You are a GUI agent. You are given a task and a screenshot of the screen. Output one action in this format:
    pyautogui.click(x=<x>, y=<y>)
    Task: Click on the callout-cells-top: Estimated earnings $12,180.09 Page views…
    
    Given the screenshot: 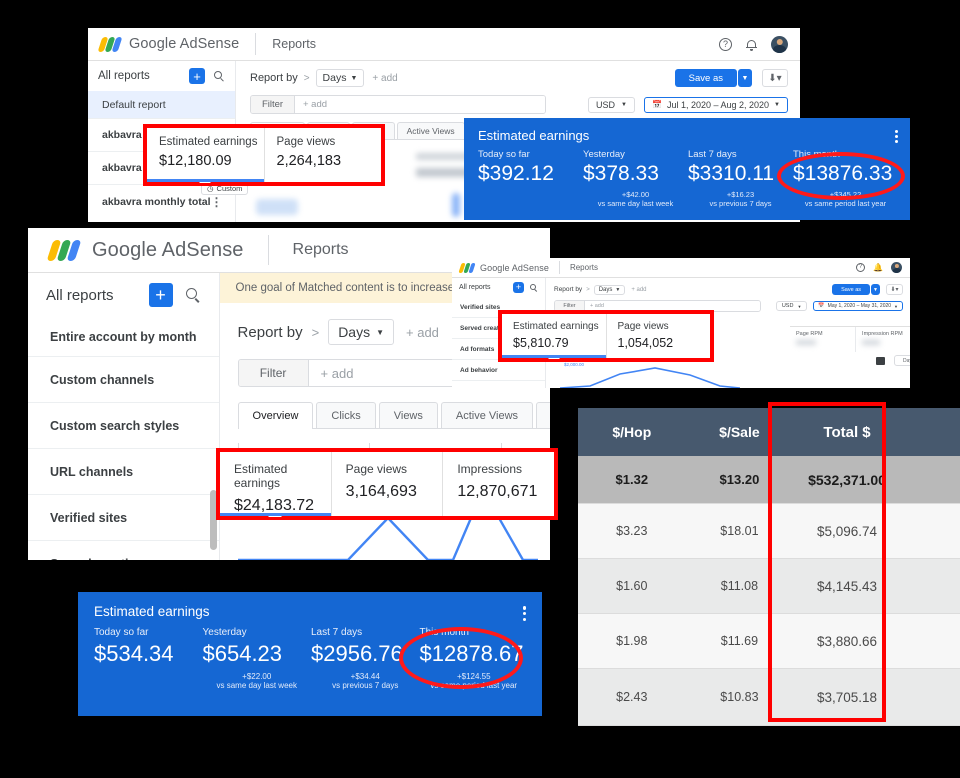 What is the action you would take?
    pyautogui.click(x=264, y=155)
    